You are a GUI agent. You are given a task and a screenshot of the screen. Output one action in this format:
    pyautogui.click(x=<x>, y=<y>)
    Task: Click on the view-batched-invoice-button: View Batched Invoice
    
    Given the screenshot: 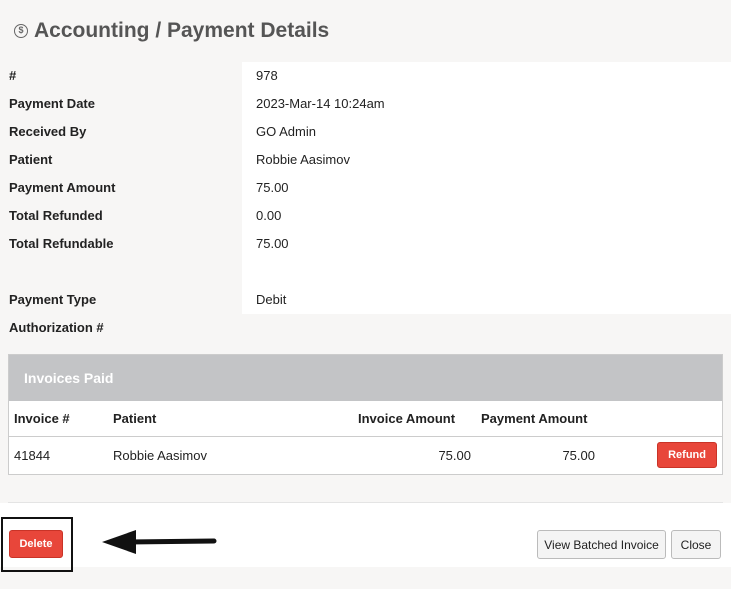 What is the action you would take?
    pyautogui.click(x=601, y=544)
    